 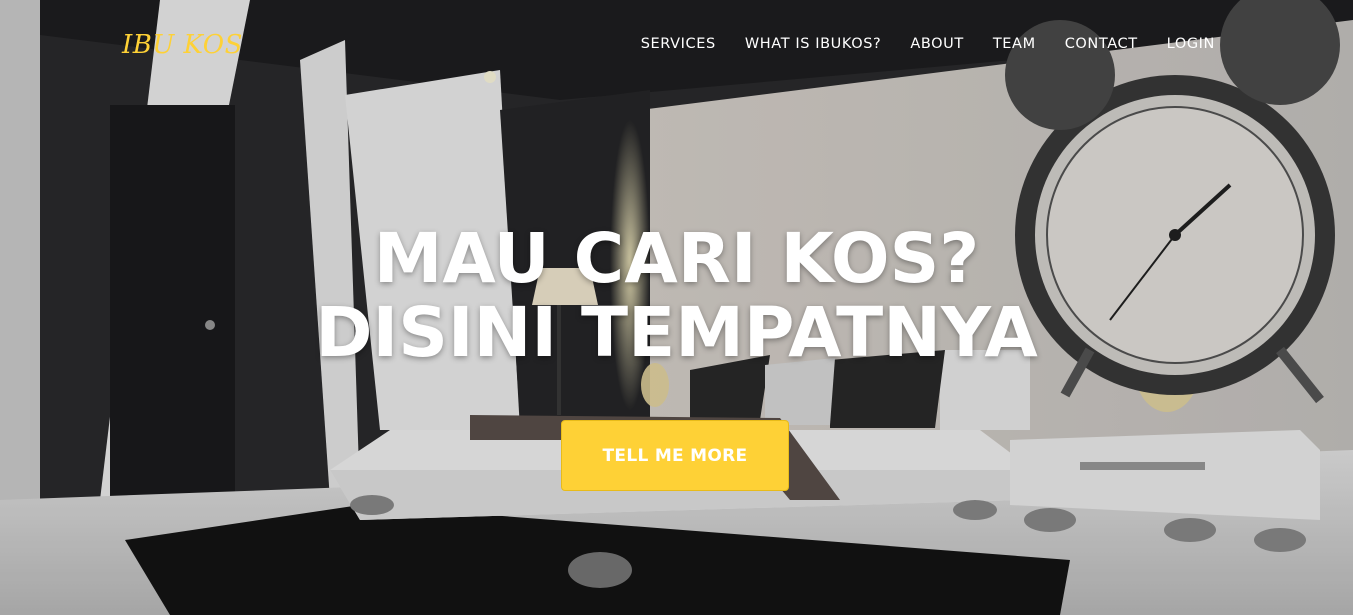 I want to click on nav-link-what-is-ibukos: WHAT IS IBUKOS?, so click(x=813, y=44).